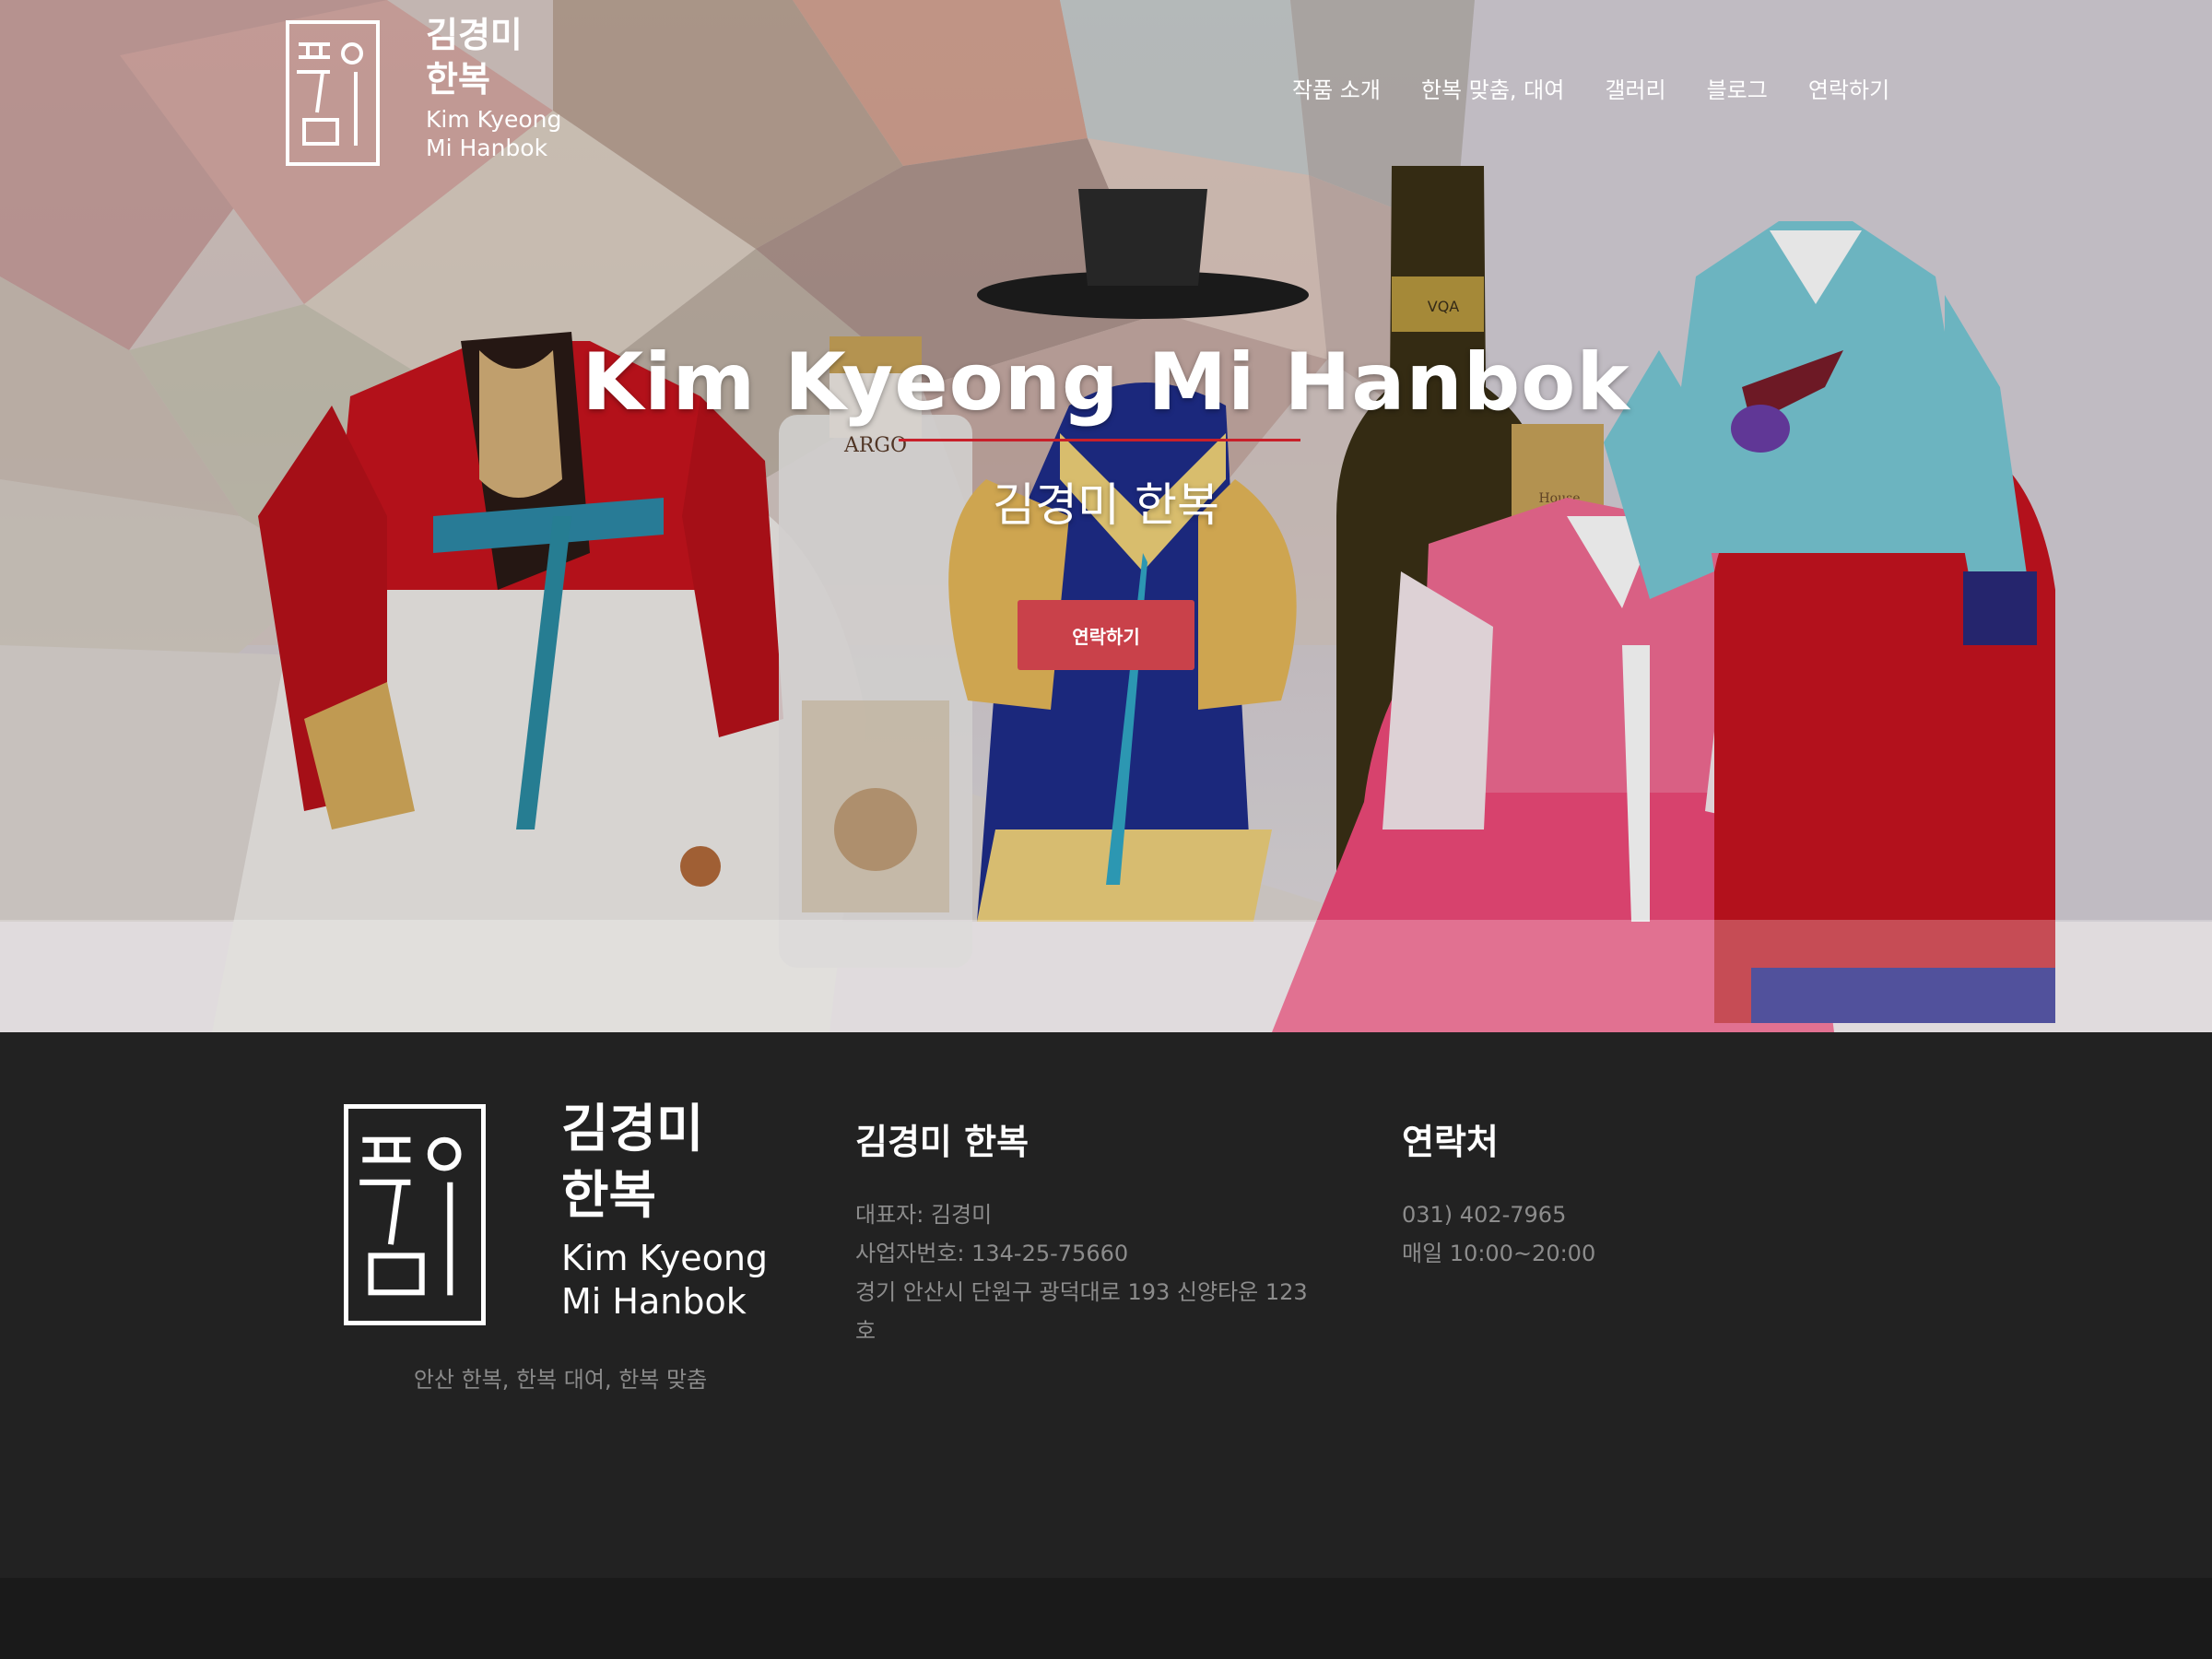 This screenshot has width=2212, height=1659. I want to click on nav-item-custom-rental: 한복 맞춤, 대여, so click(1492, 88).